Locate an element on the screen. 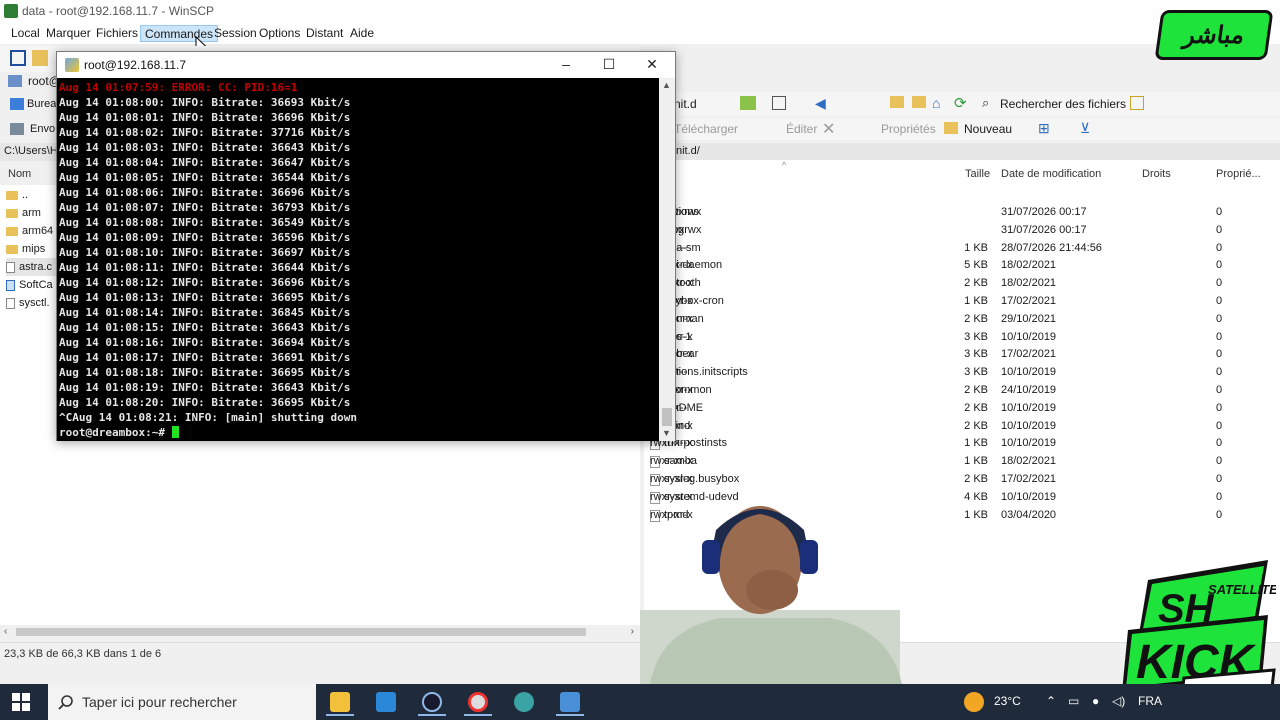 The width and height of the screenshot is (1280, 720). open-folder-icon is located at coordinates (748, 103).